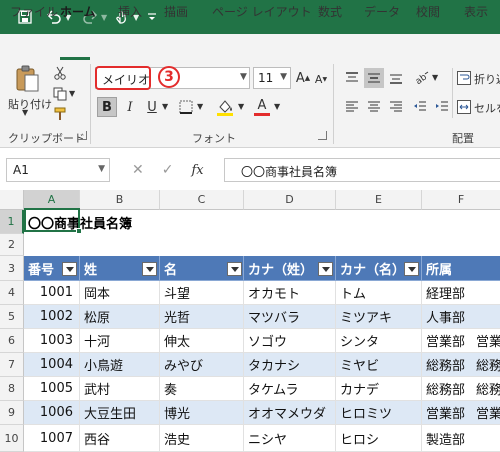 This screenshot has width=500, height=452. Describe the element at coordinates (262, 107) in the screenshot. I see `font-color-button: A` at that location.